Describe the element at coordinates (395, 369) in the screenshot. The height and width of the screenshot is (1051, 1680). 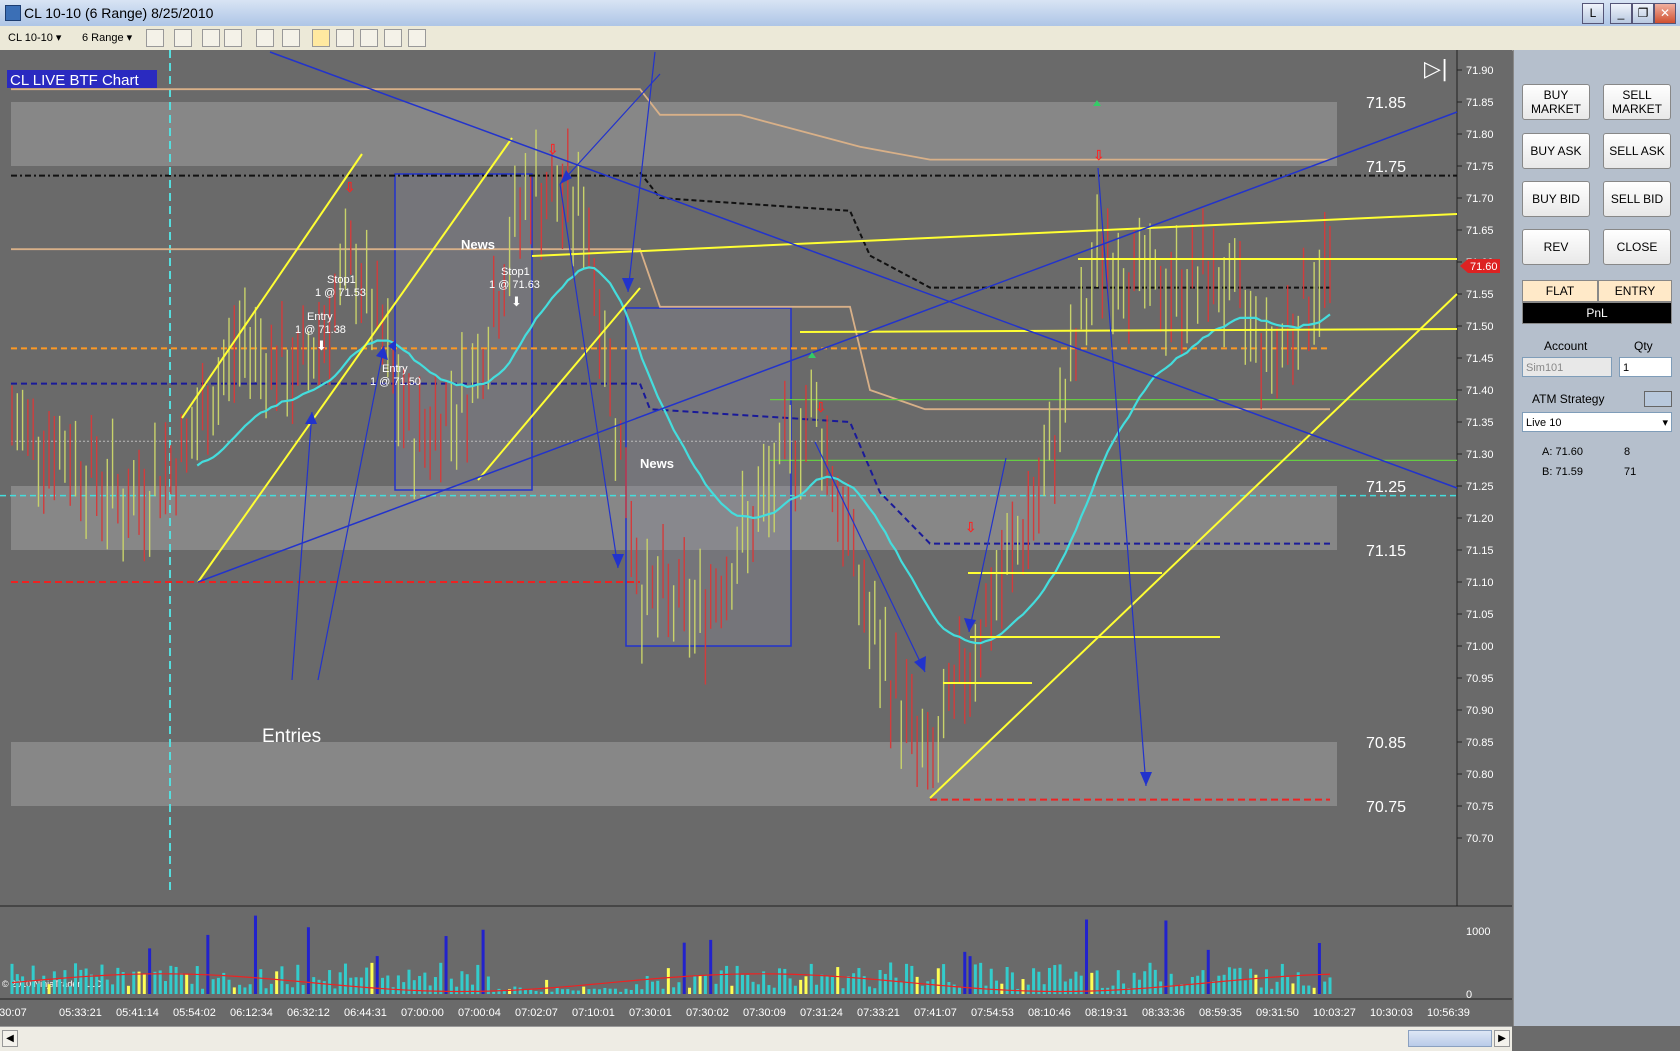
I see `entry-label: Entry` at that location.